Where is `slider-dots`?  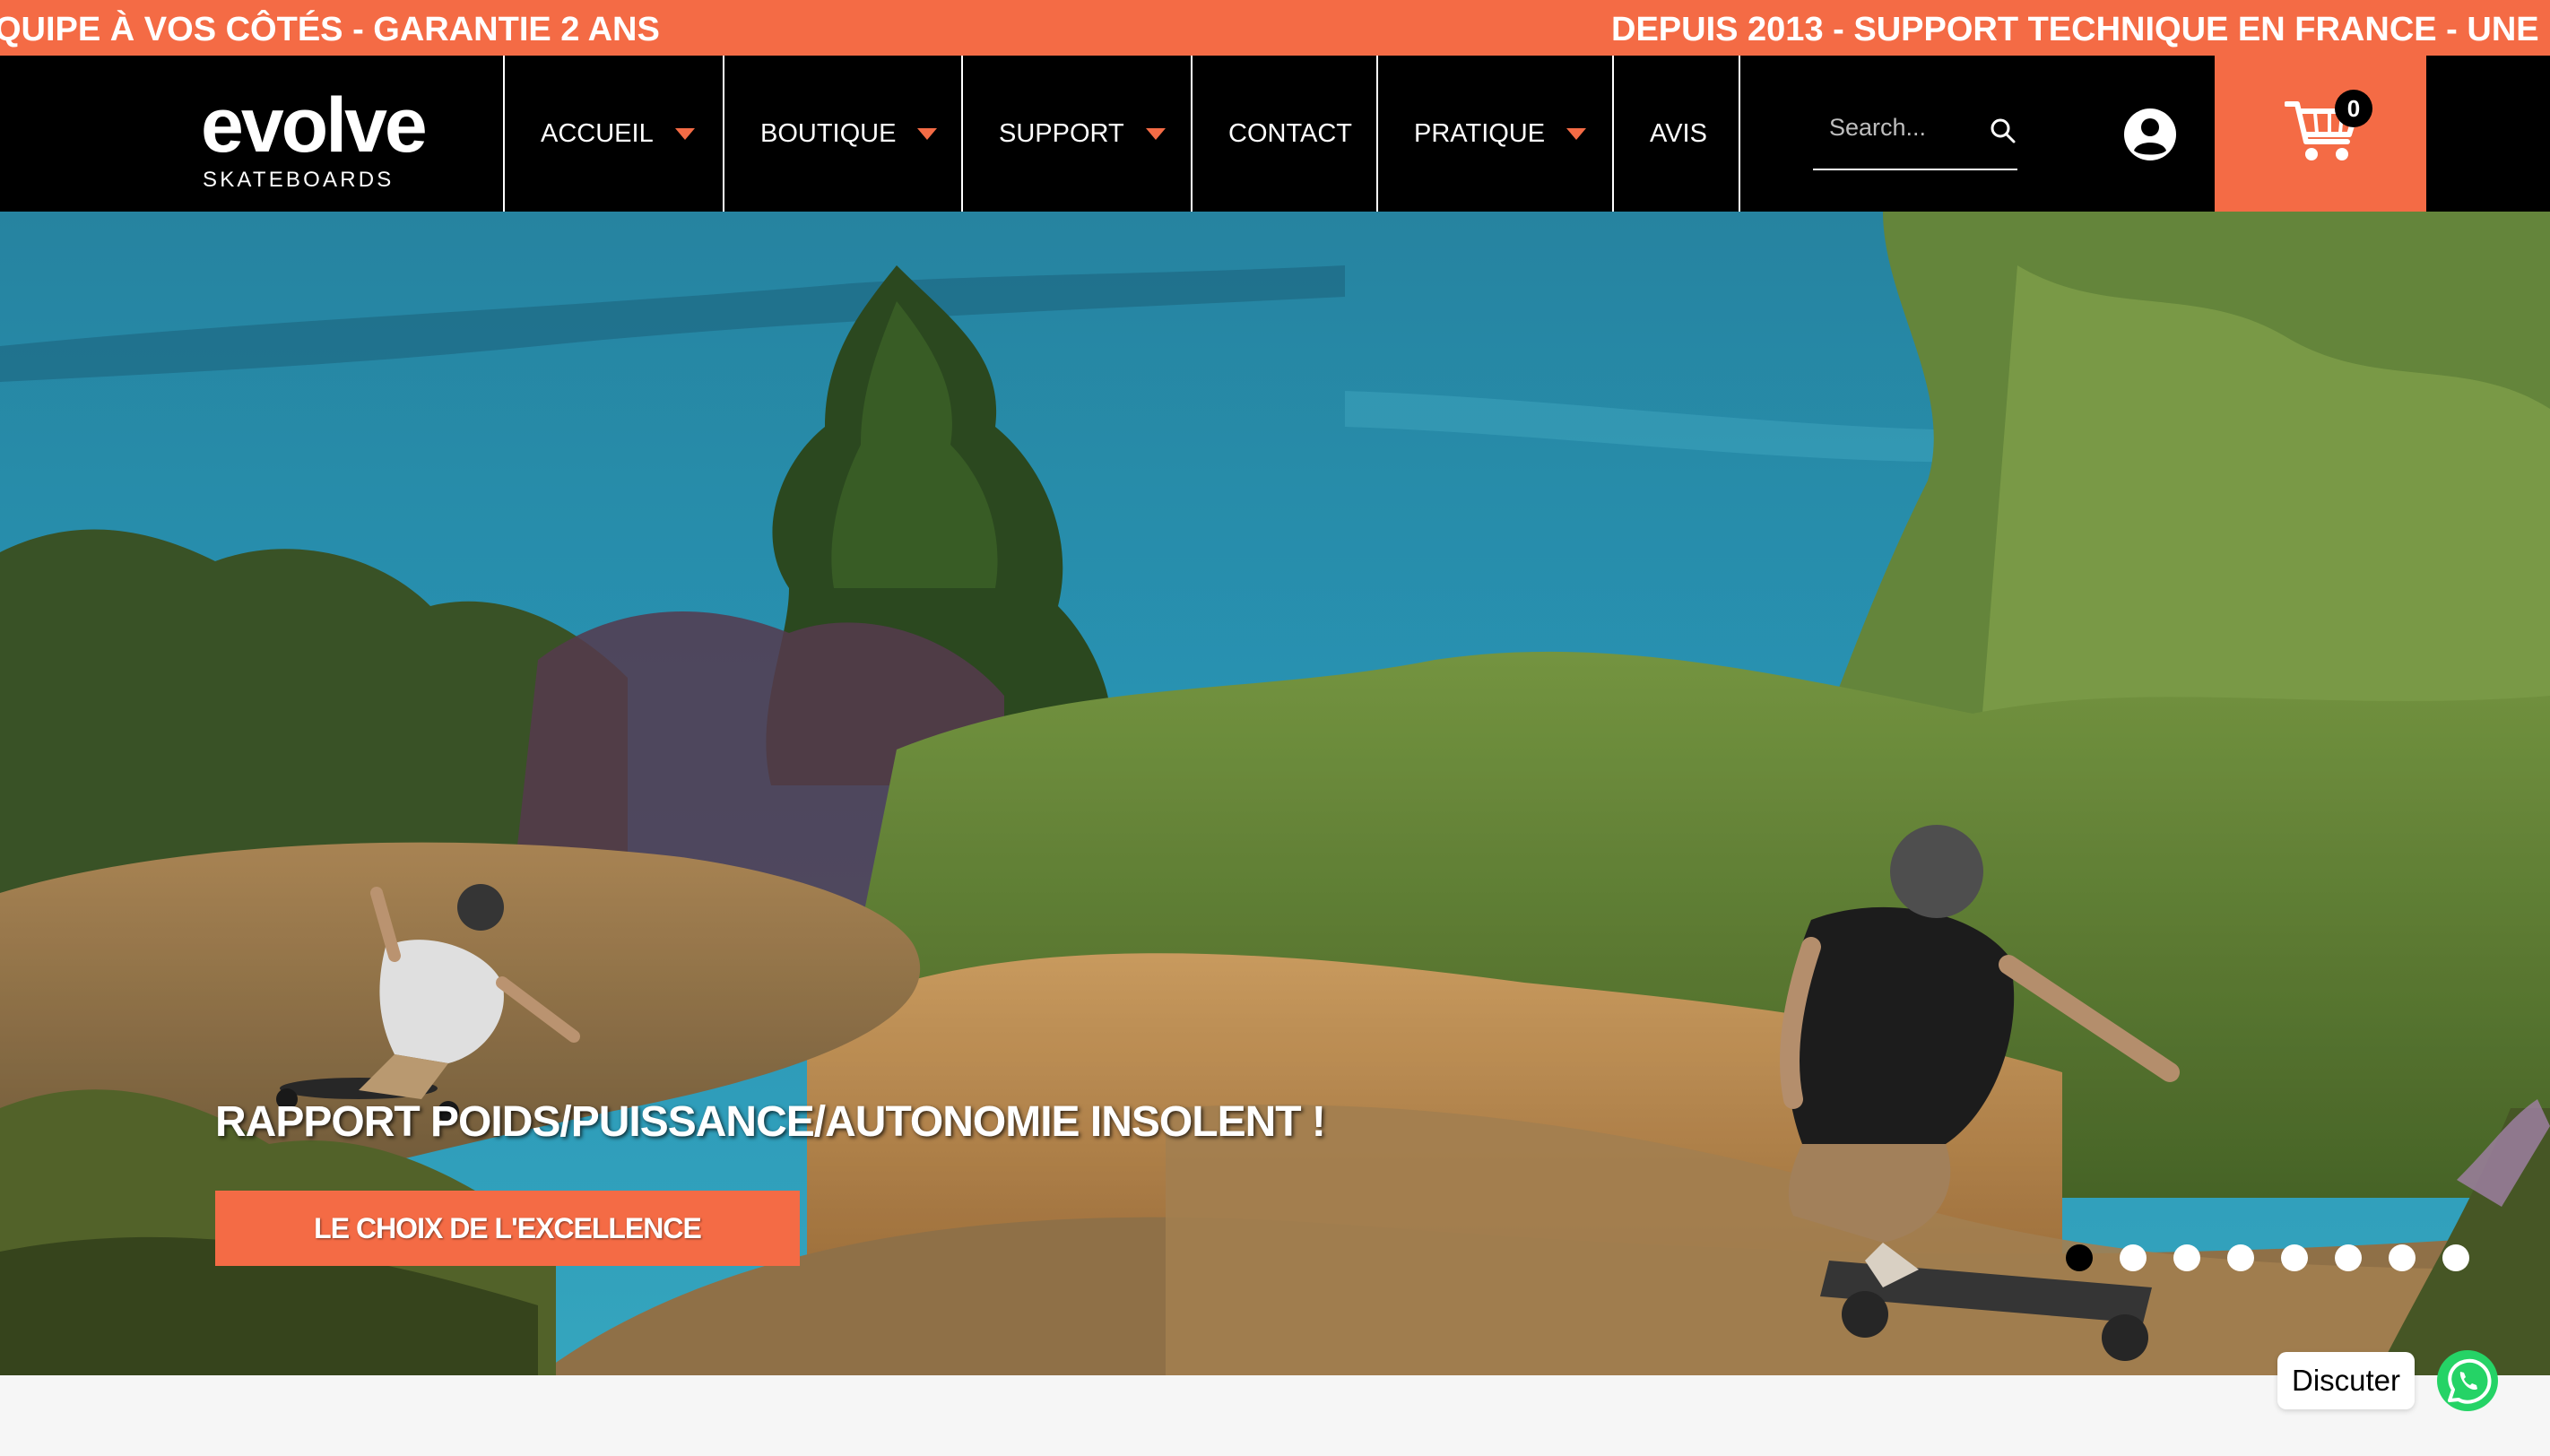 slider-dots is located at coordinates (2267, 1257).